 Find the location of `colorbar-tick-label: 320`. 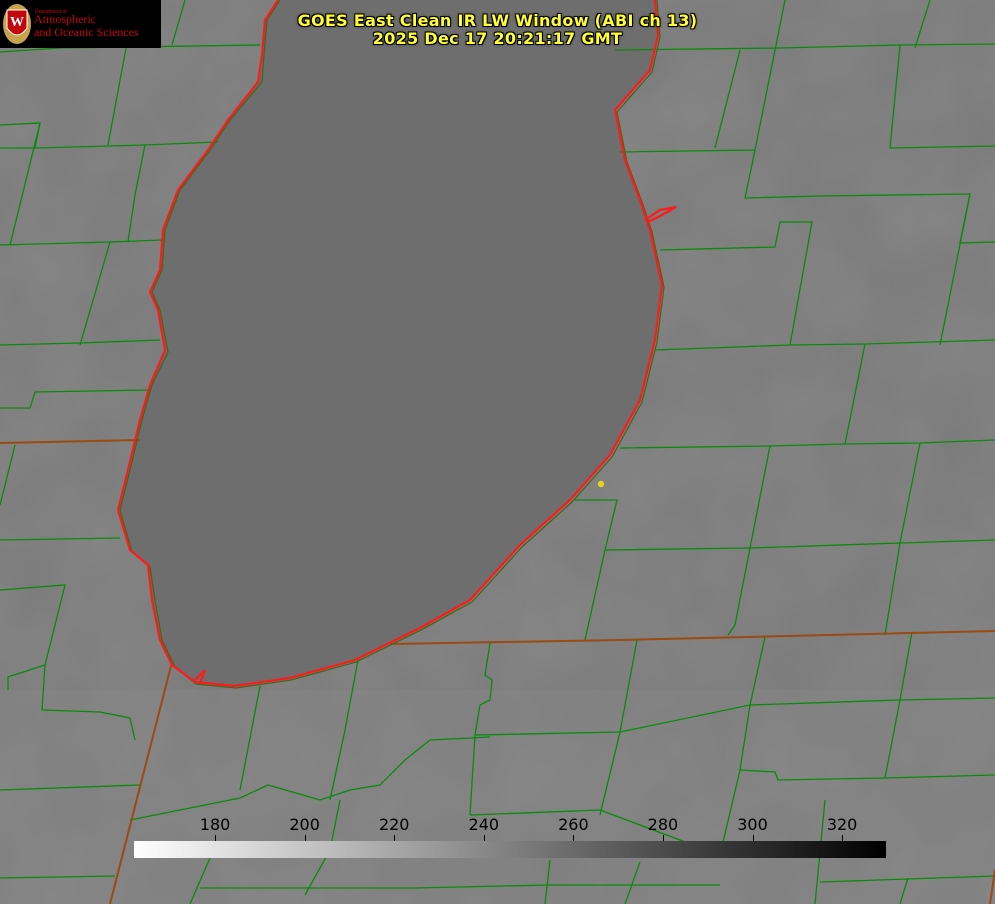

colorbar-tick-label: 320 is located at coordinates (842, 824).